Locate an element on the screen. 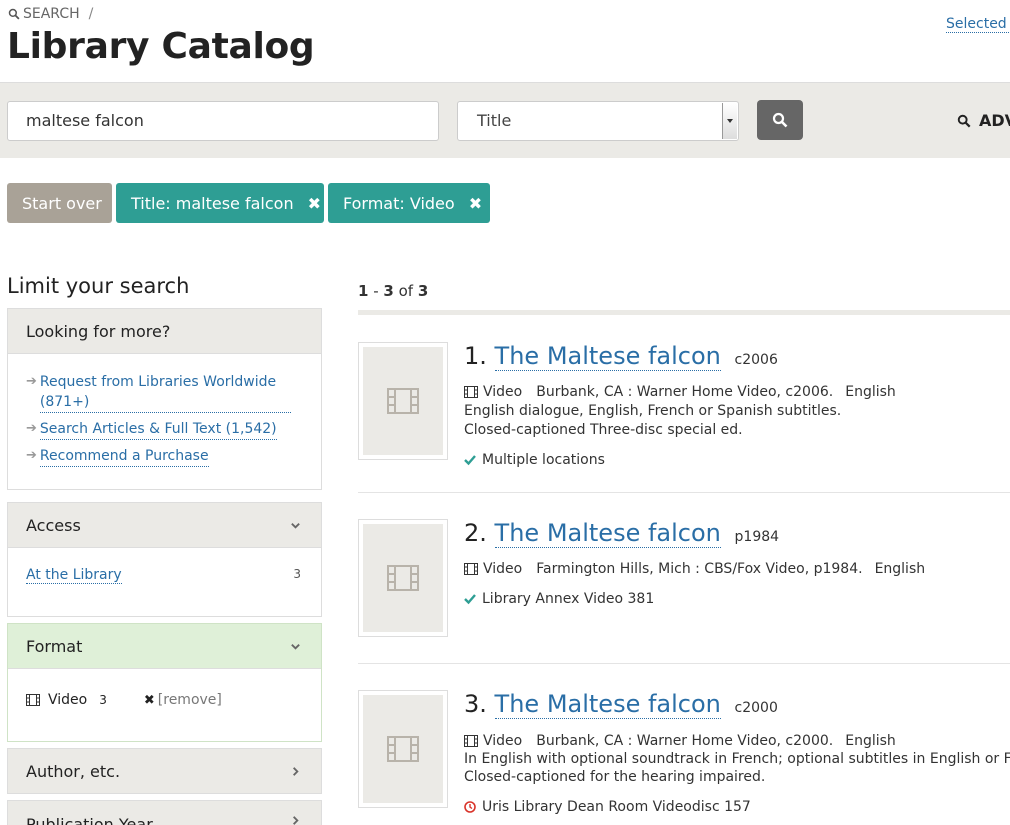 The height and width of the screenshot is (825, 1010). link-label: Recommend a Purchase is located at coordinates (124, 456).